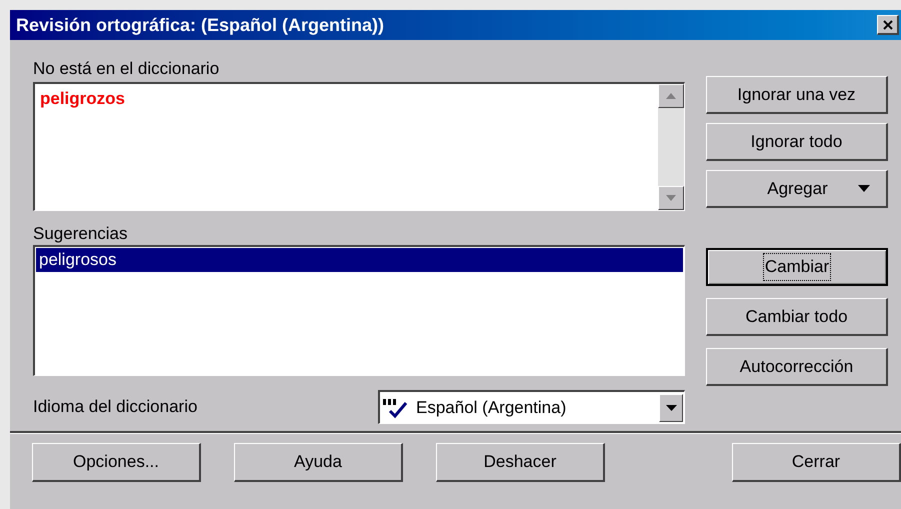 This screenshot has width=901, height=509. I want to click on button: Ignorar todo, so click(797, 142).